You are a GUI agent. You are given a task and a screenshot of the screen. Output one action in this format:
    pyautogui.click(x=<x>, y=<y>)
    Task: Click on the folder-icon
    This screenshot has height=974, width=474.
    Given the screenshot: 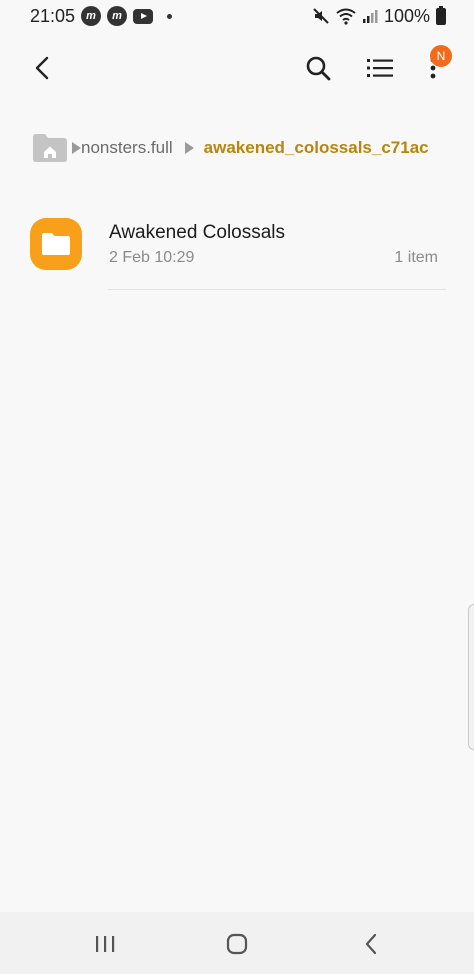 What is the action you would take?
    pyautogui.click(x=56, y=244)
    